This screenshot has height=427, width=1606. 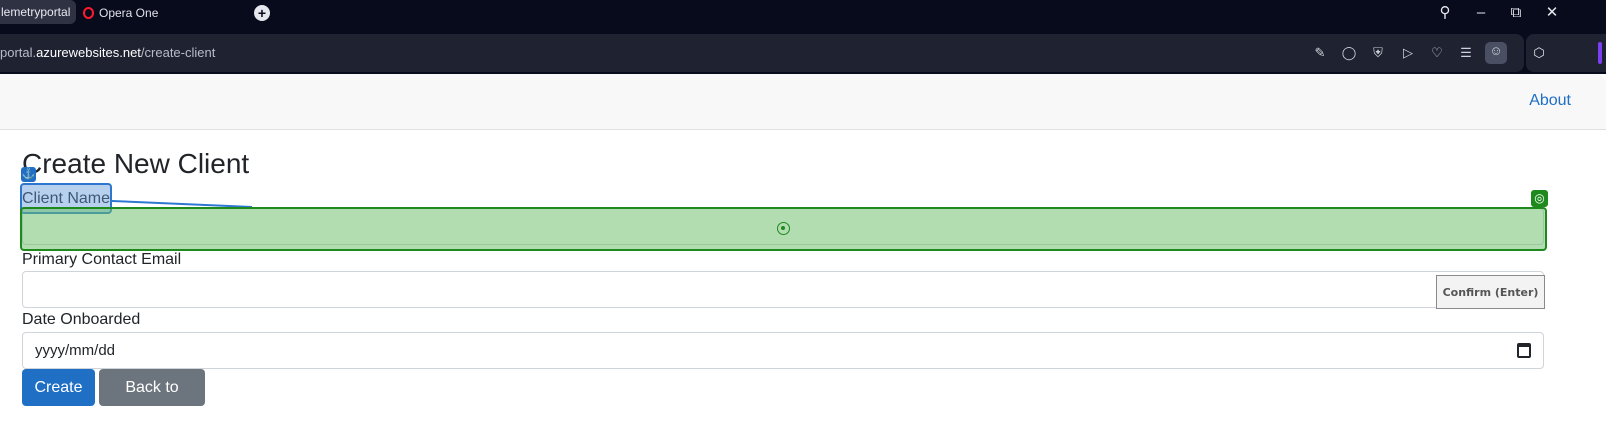 What do you see at coordinates (783, 289) in the screenshot?
I see `email-input` at bounding box center [783, 289].